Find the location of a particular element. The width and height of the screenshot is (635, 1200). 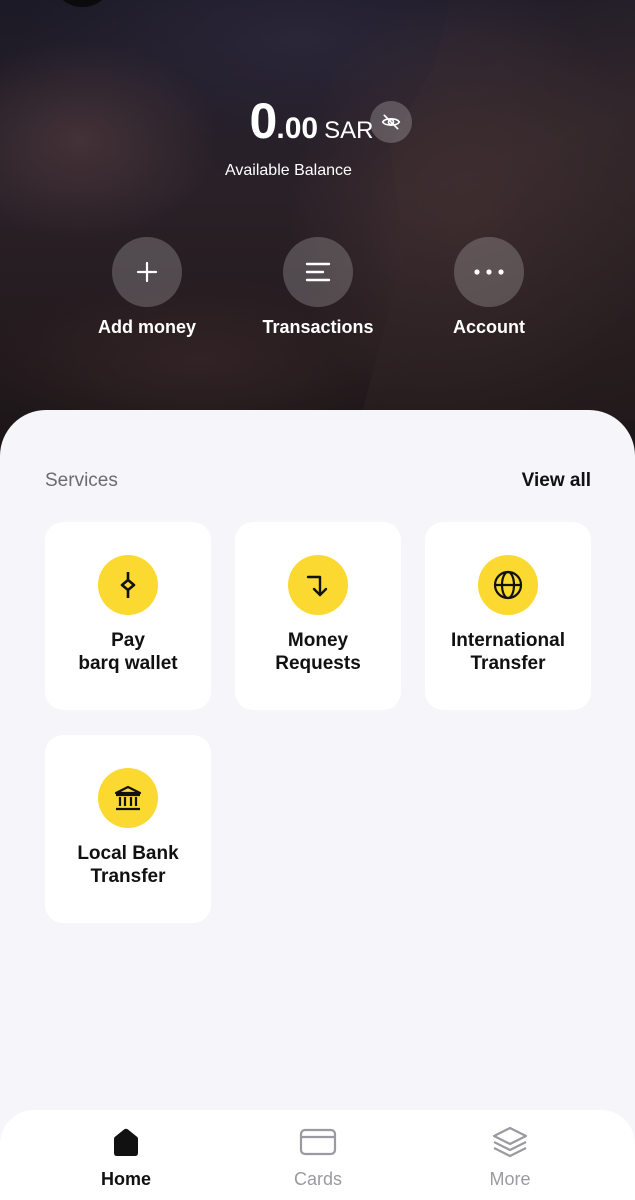

home-icon is located at coordinates (126, 1142).